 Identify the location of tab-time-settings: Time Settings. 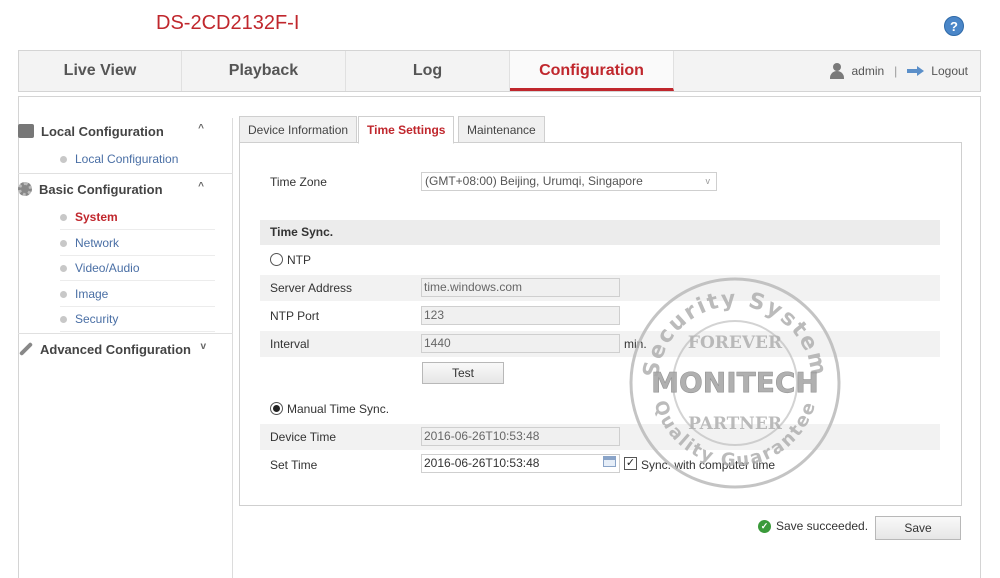
(406, 130).